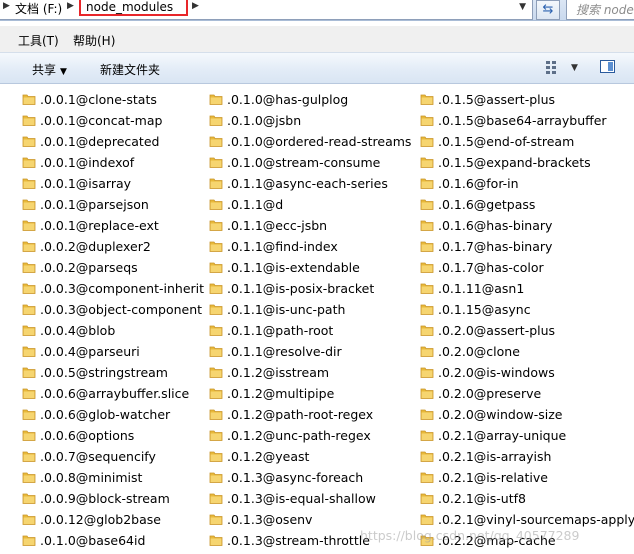  Describe the element at coordinates (121, 309) in the screenshot. I see `folder-name: .0.0.3@object-component` at that location.